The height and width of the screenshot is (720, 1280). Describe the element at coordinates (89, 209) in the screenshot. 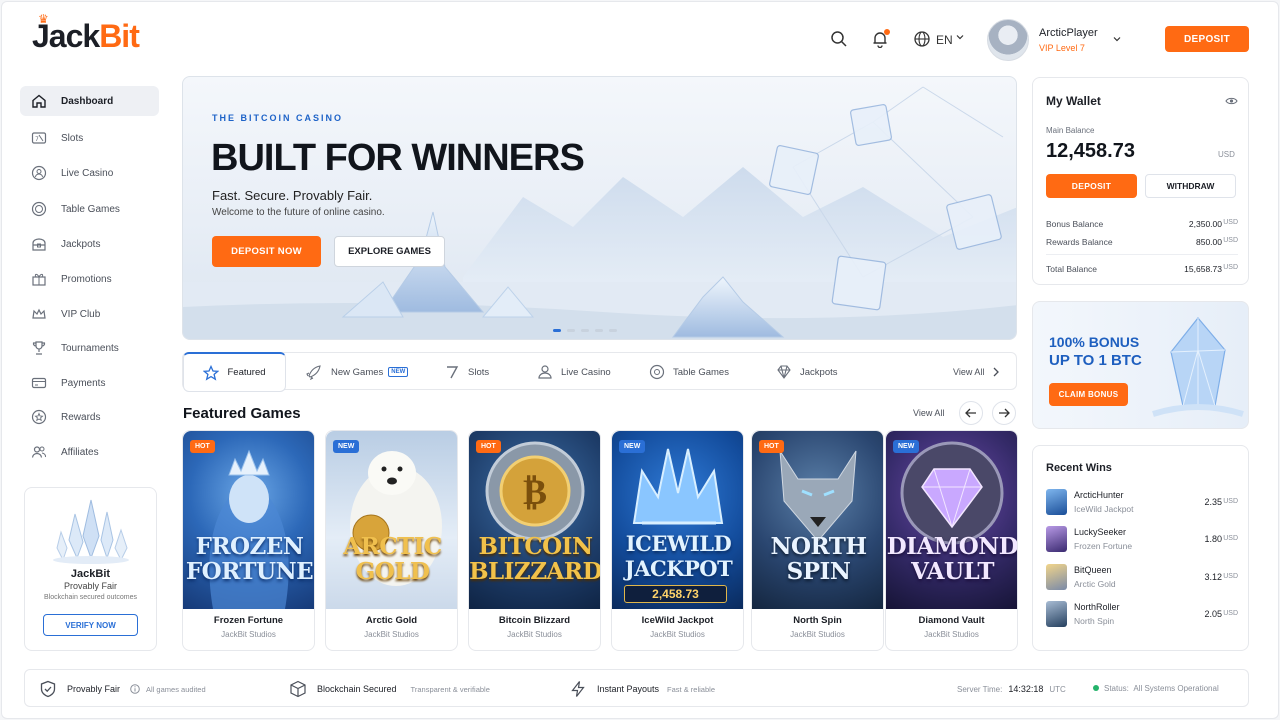

I see `sidebar-item-table-games: Table Games` at that location.